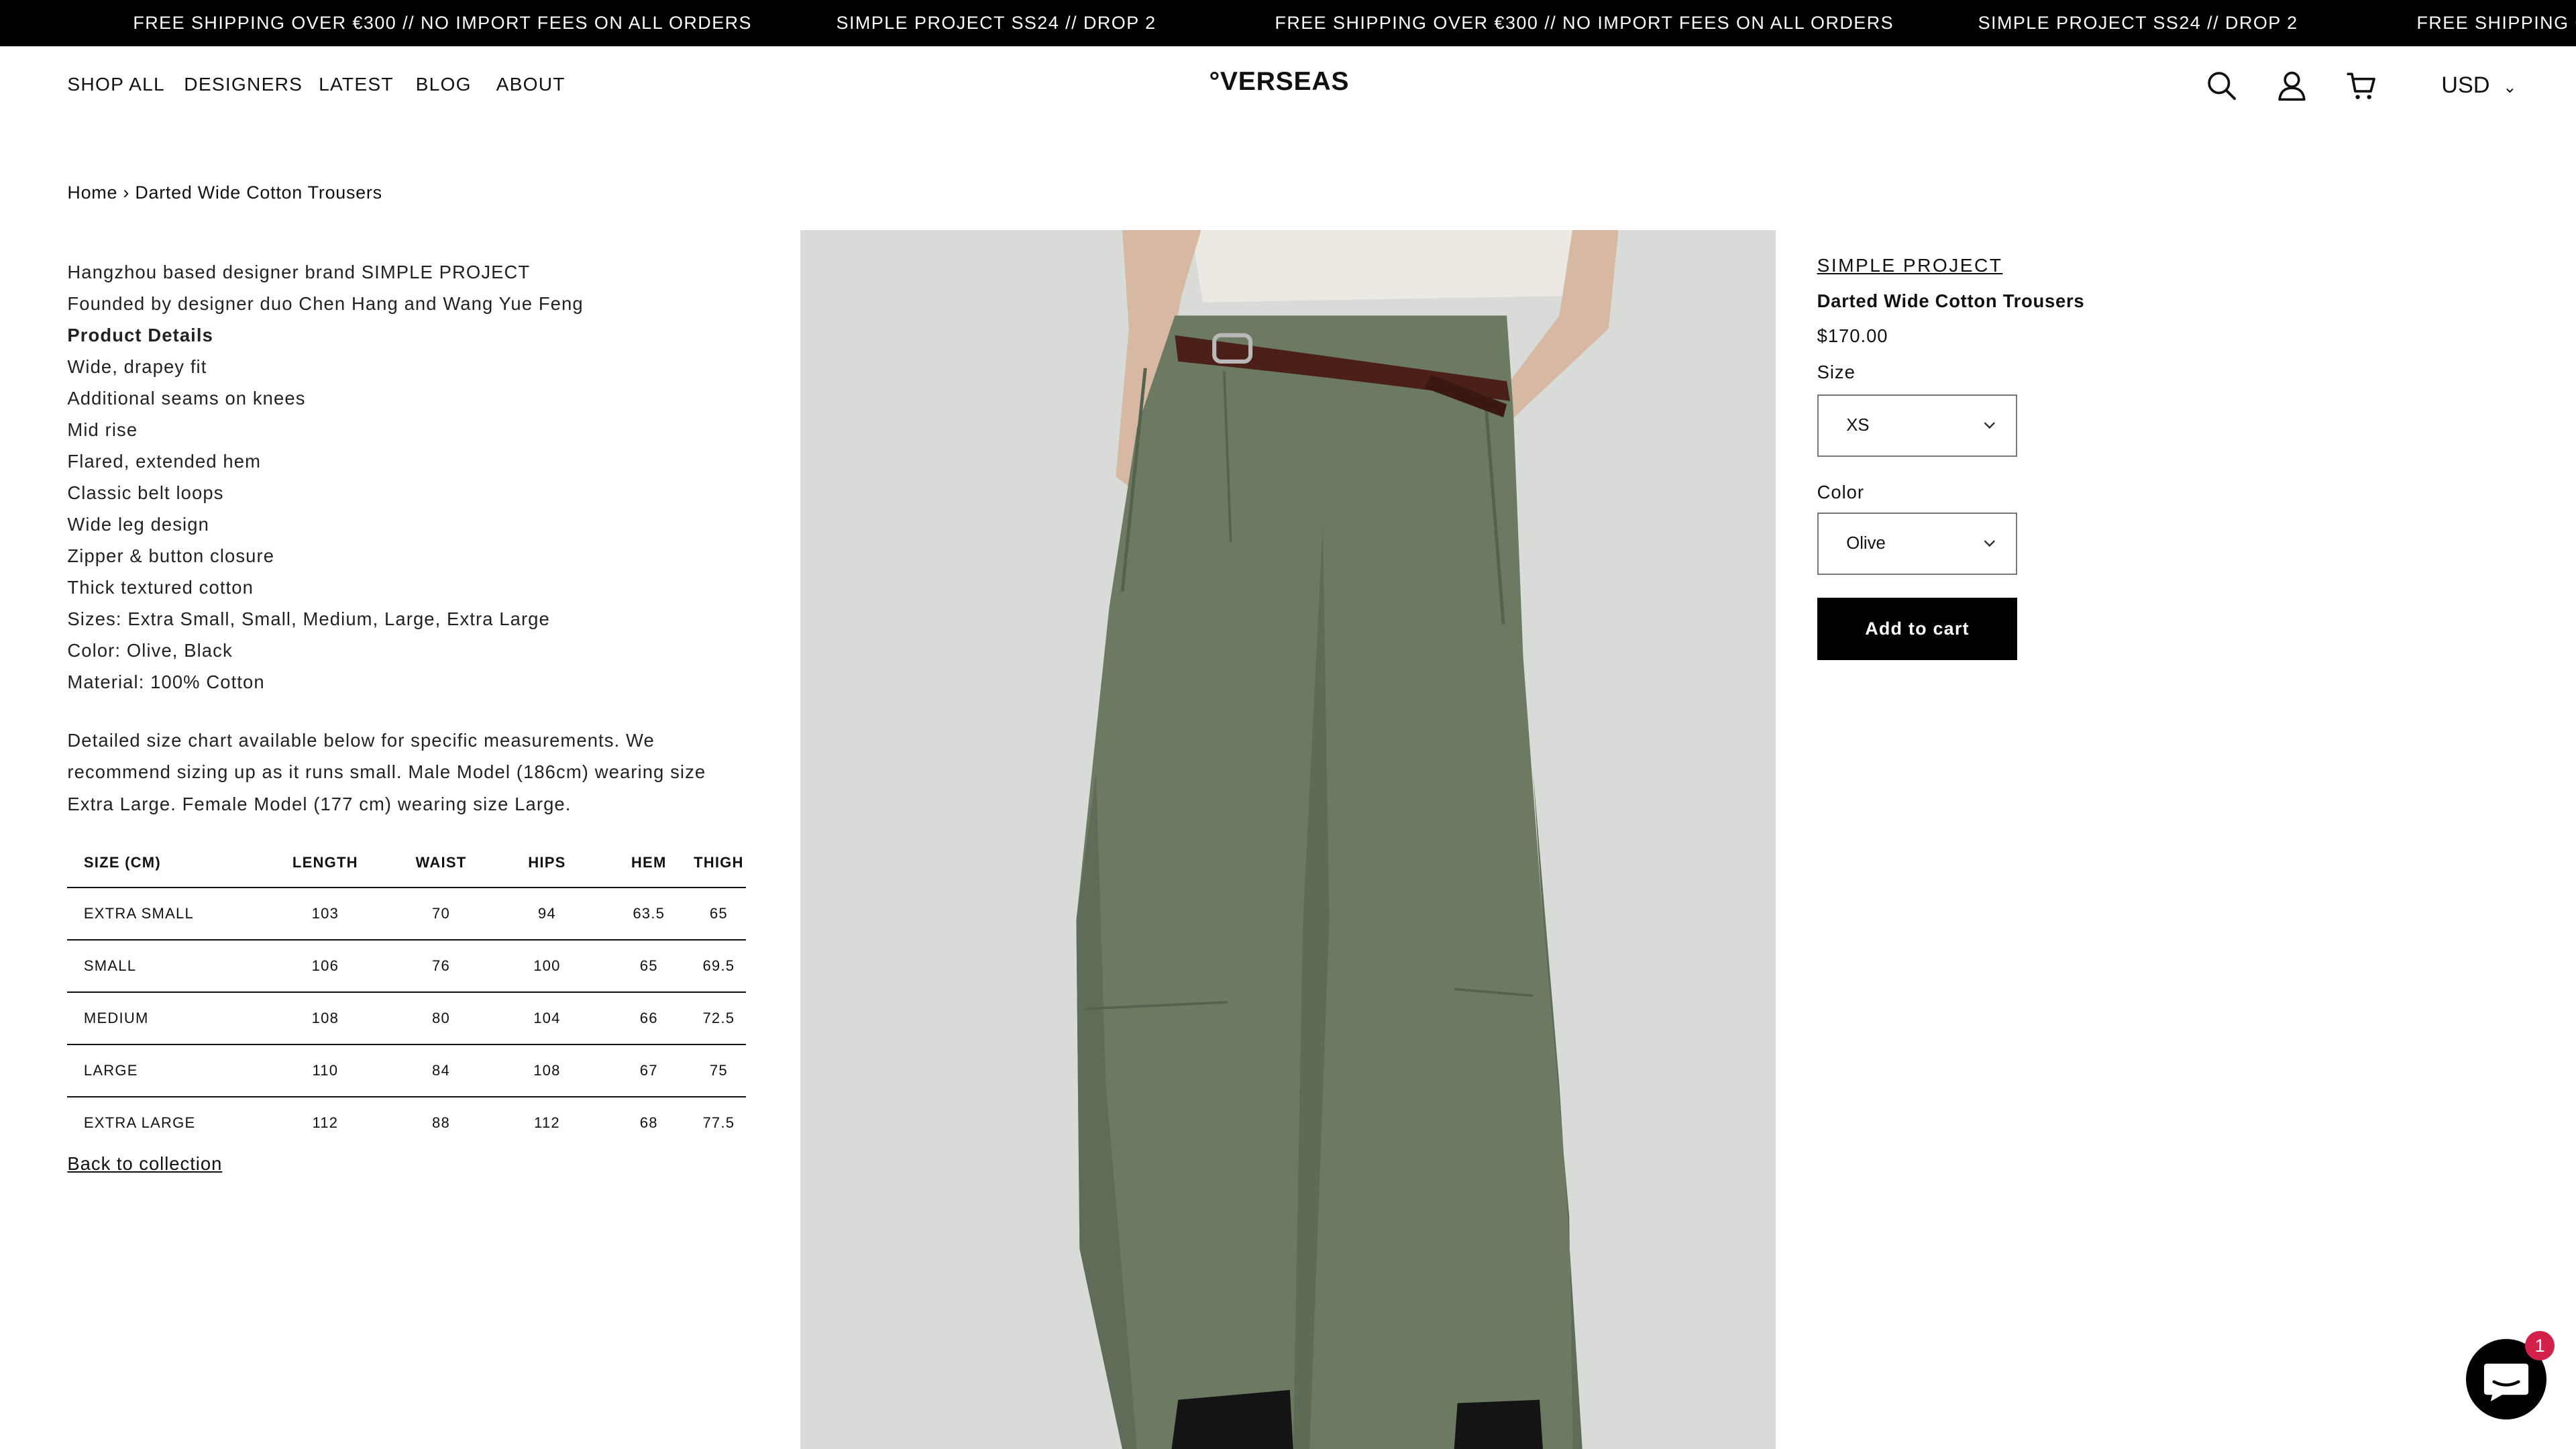  I want to click on table-cell: LARGE, so click(162, 1070).